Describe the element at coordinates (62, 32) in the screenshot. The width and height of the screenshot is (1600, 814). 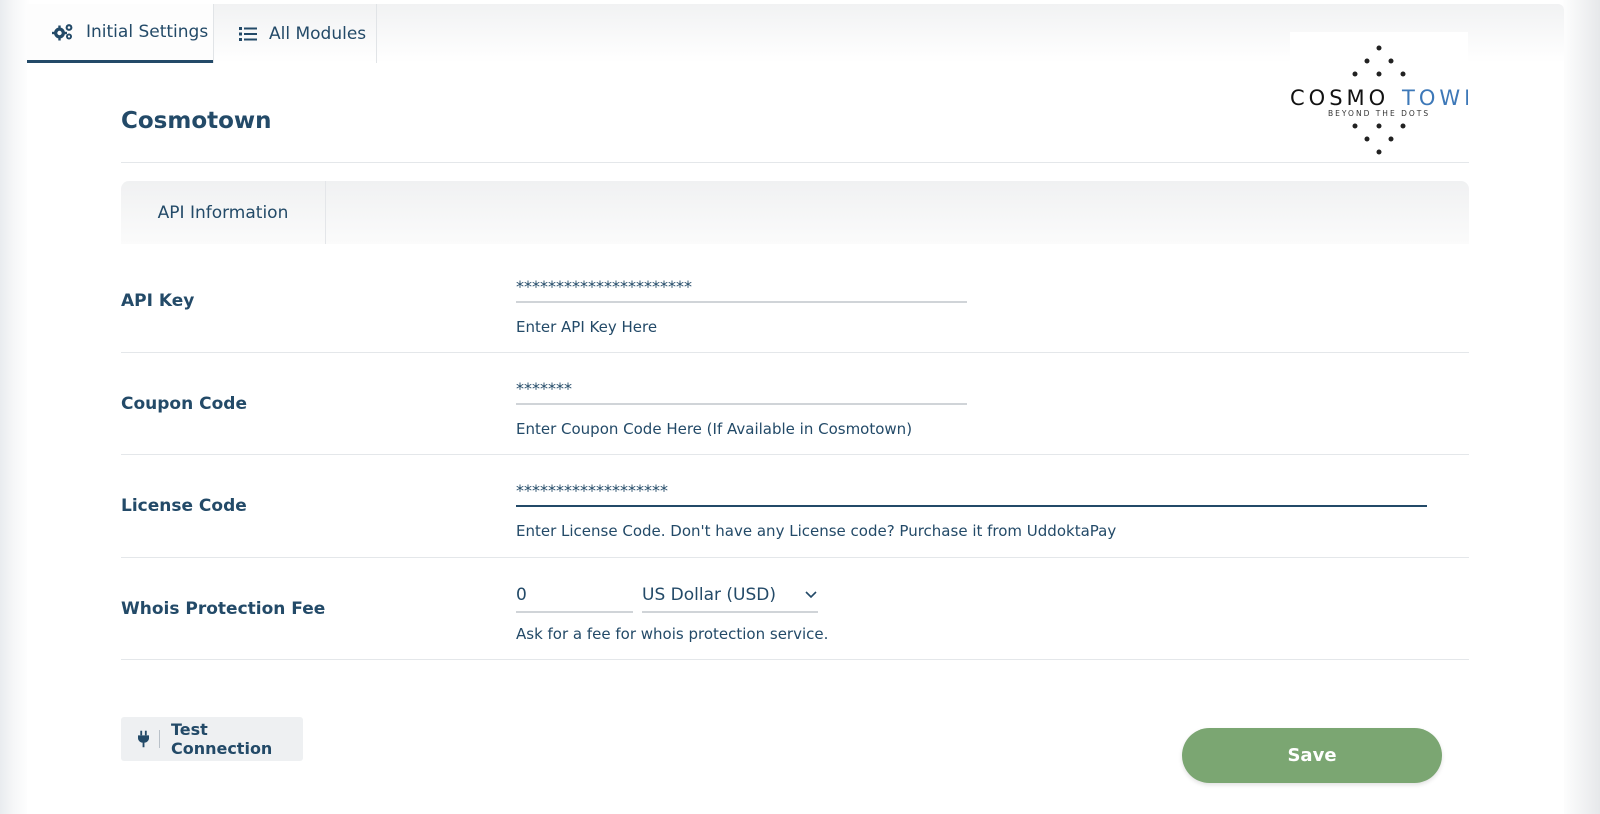
I see `gears-icon` at that location.